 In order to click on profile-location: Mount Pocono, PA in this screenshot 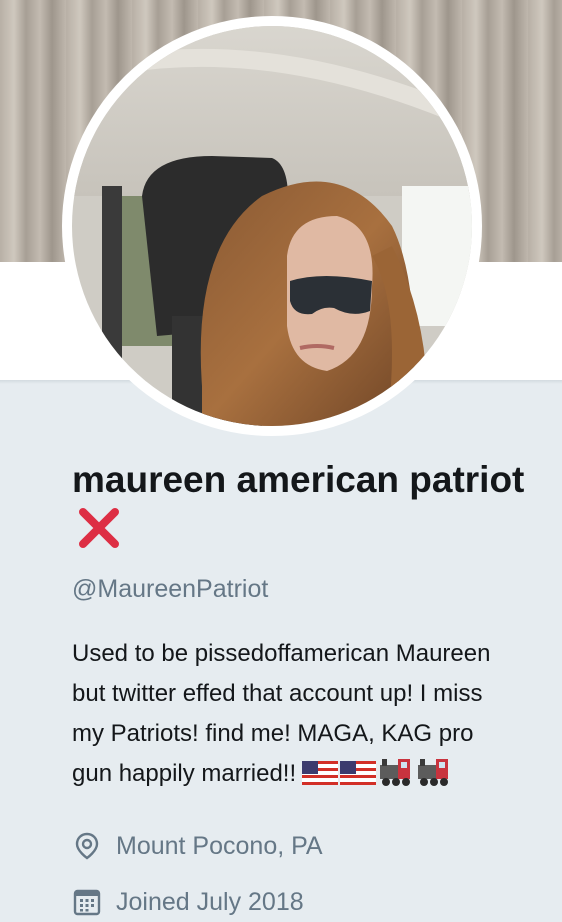, I will do `click(317, 846)`.